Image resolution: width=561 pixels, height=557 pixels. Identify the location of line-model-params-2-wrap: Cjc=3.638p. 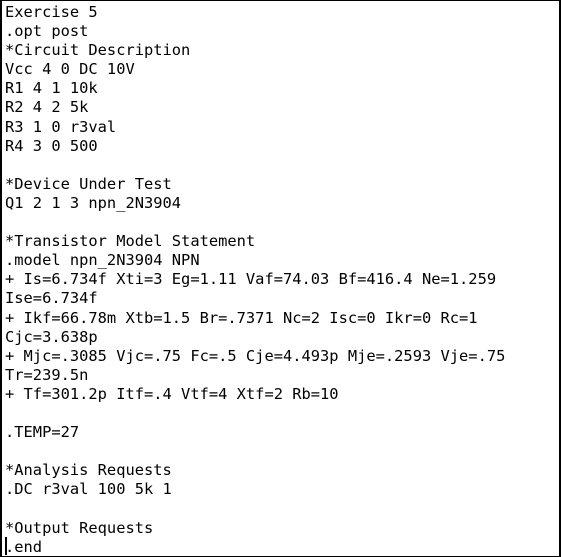
(51, 336).